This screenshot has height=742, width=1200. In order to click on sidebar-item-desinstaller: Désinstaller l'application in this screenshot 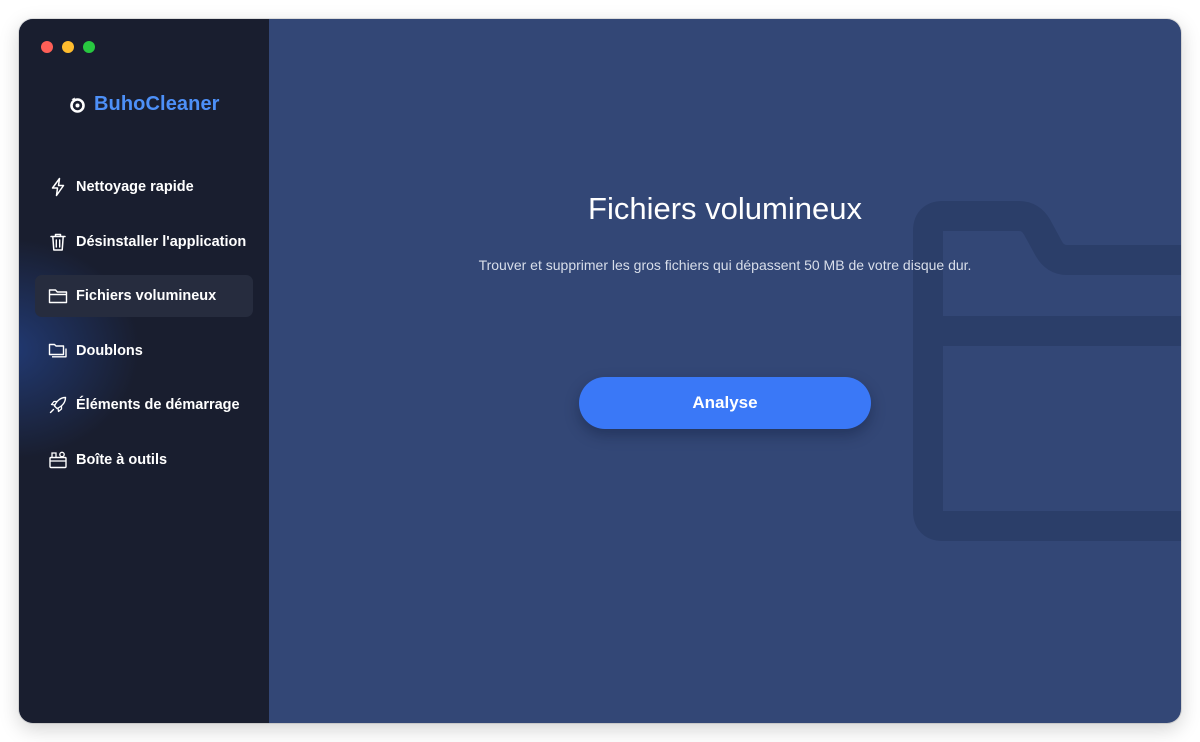, I will do `click(144, 242)`.